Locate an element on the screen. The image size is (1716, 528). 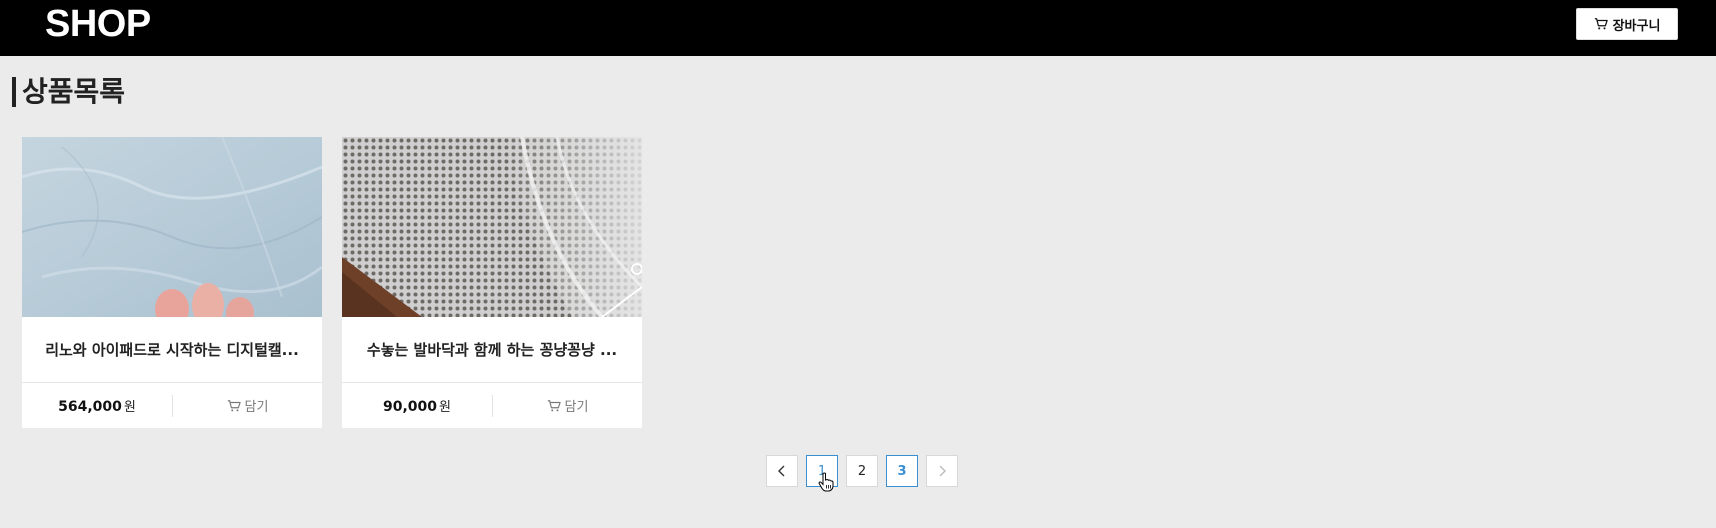
product-card: 리노와 아이패드로 시작하는 디지털캘... 564,000 원 담기 is located at coordinates (172, 282).